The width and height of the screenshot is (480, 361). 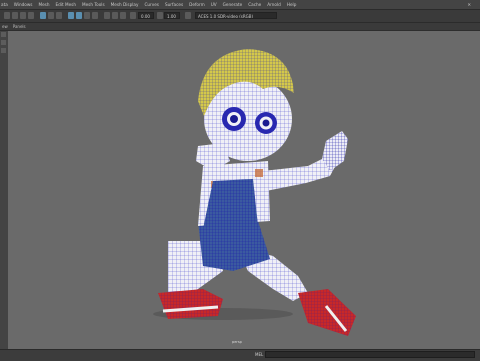 What do you see at coordinates (233, 4) in the screenshot?
I see `menu-item-generate: Generate` at bounding box center [233, 4].